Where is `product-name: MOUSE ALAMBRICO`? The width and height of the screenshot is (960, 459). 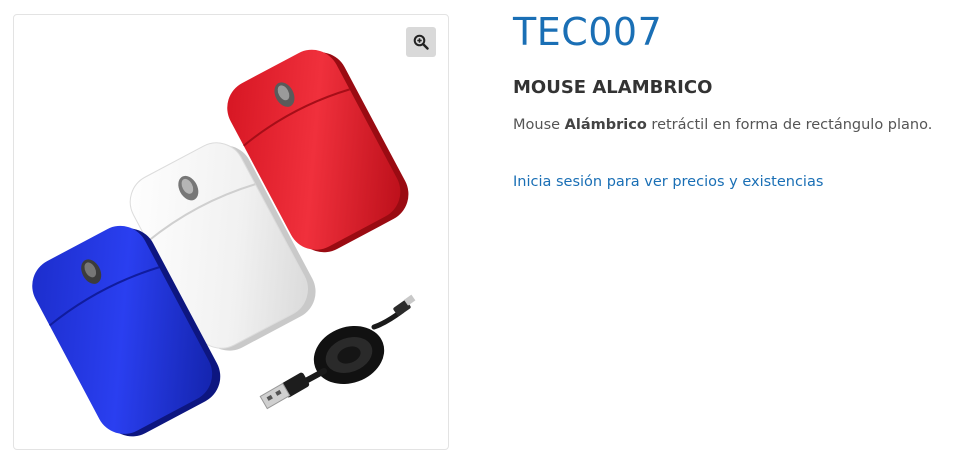 product-name: MOUSE ALAMBRICO is located at coordinates (613, 87).